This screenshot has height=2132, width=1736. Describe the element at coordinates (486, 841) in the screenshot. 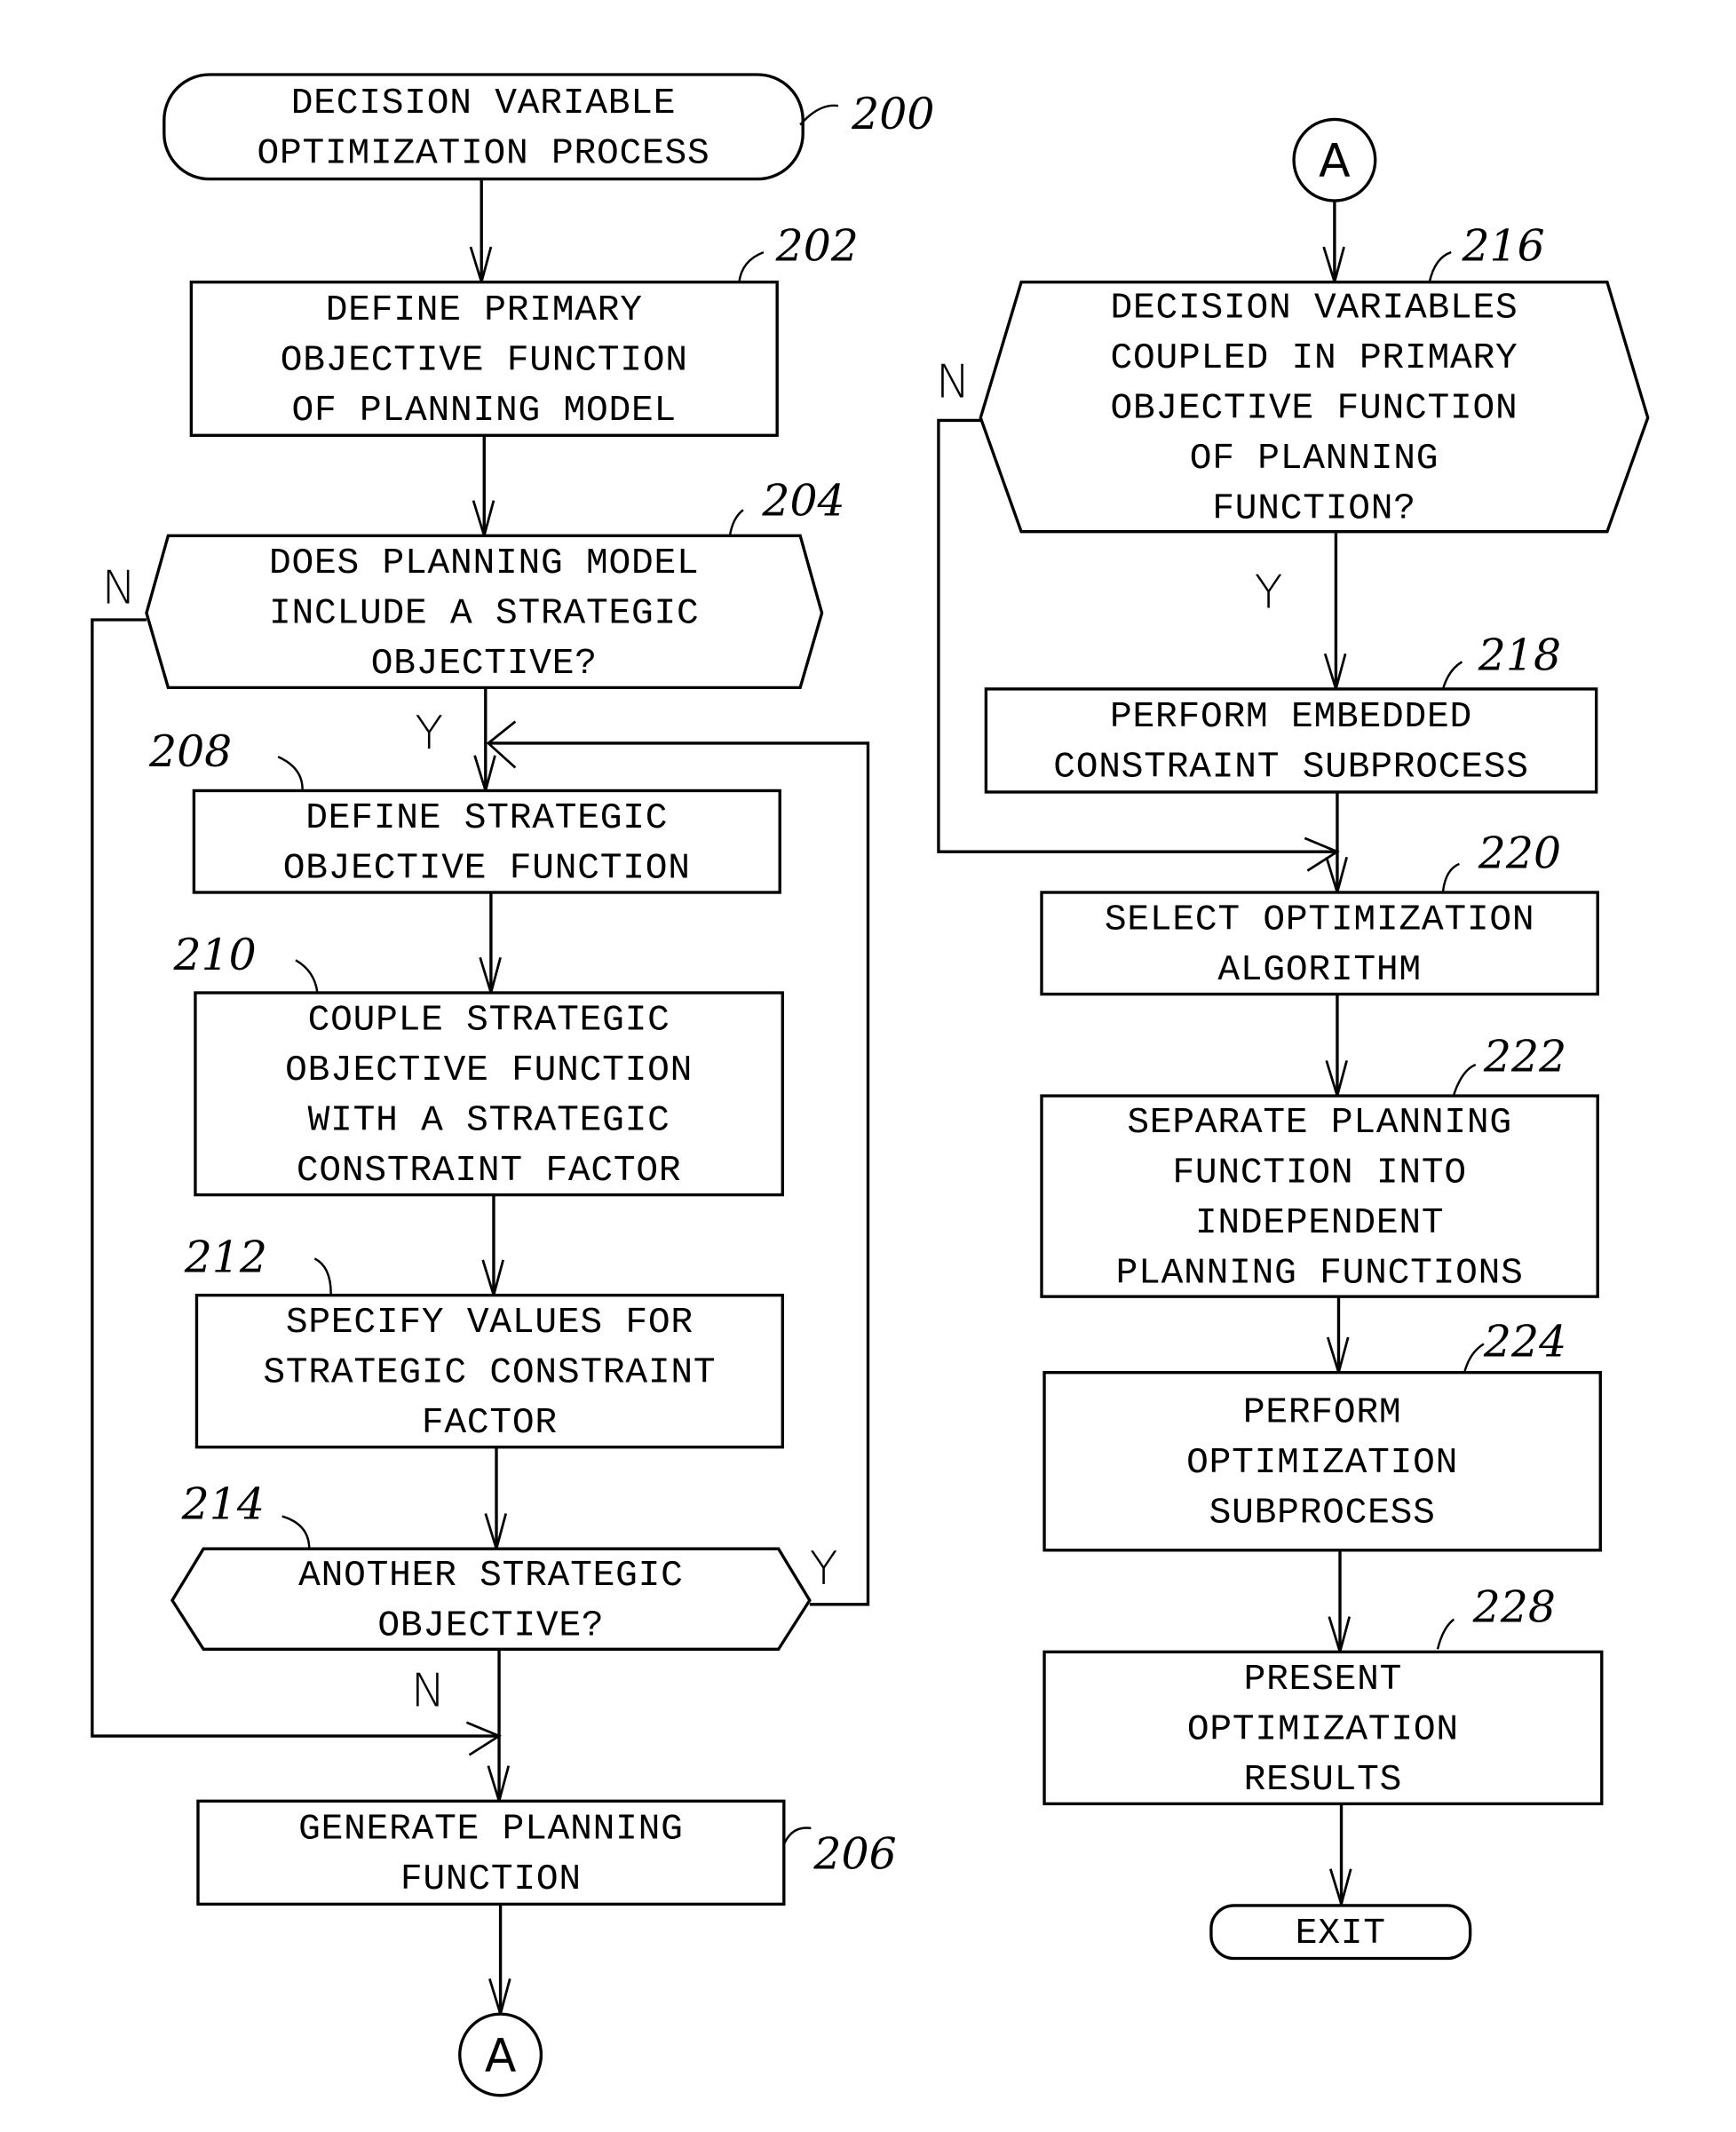

I see `flowchart-node-208: DEFINE STRATEGIC OBJECTIVE FUNCTION` at that location.